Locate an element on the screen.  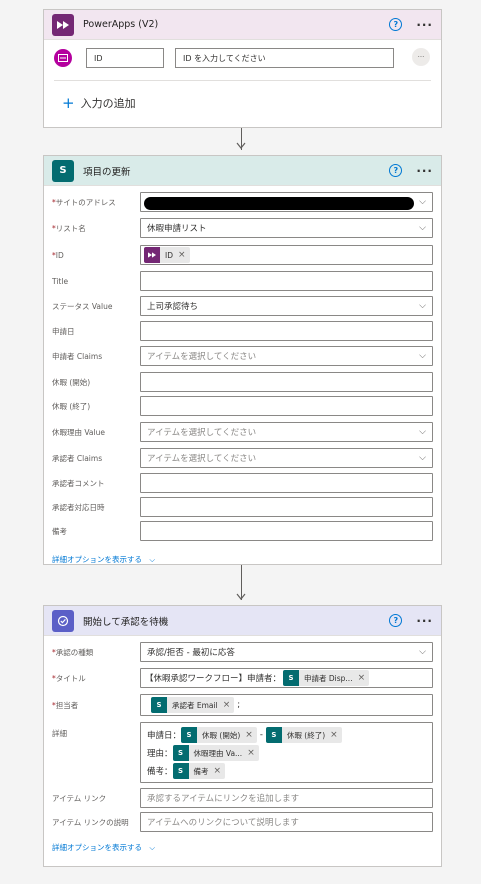
field-approval-type: *承認の種類 承認/拒否 - 最初に応答 ⌵ is located at coordinates (242, 652).